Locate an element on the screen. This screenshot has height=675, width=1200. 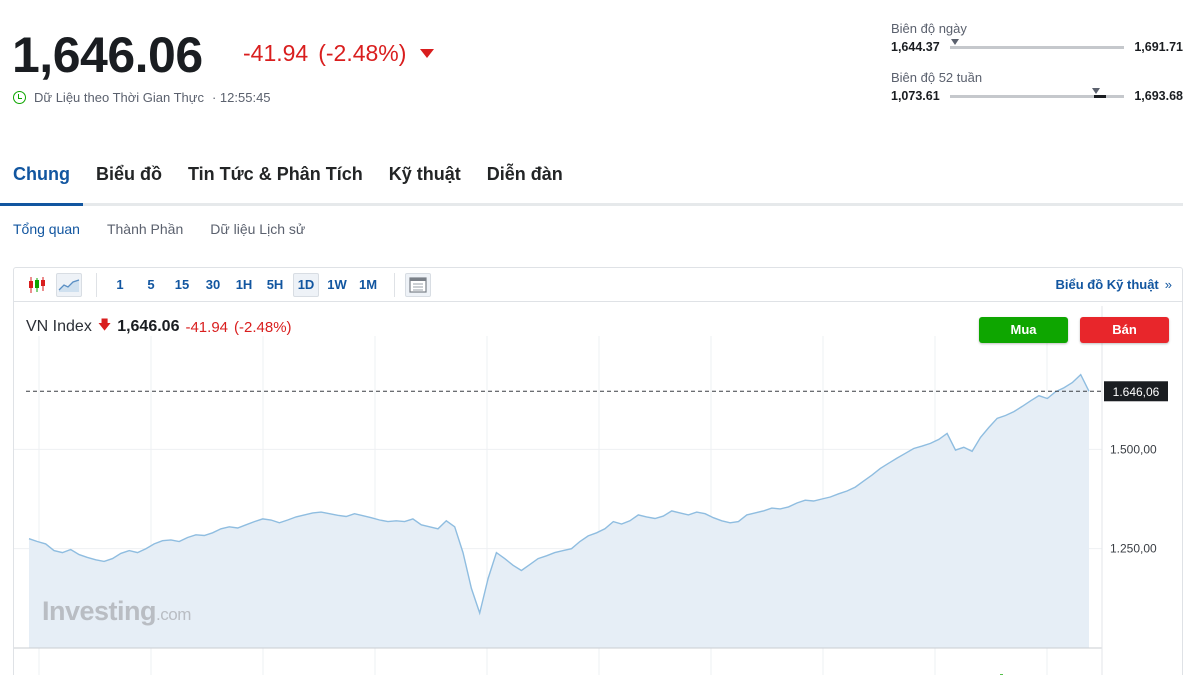
realtime-time: · 12:55:45 is located at coordinates (241, 97).